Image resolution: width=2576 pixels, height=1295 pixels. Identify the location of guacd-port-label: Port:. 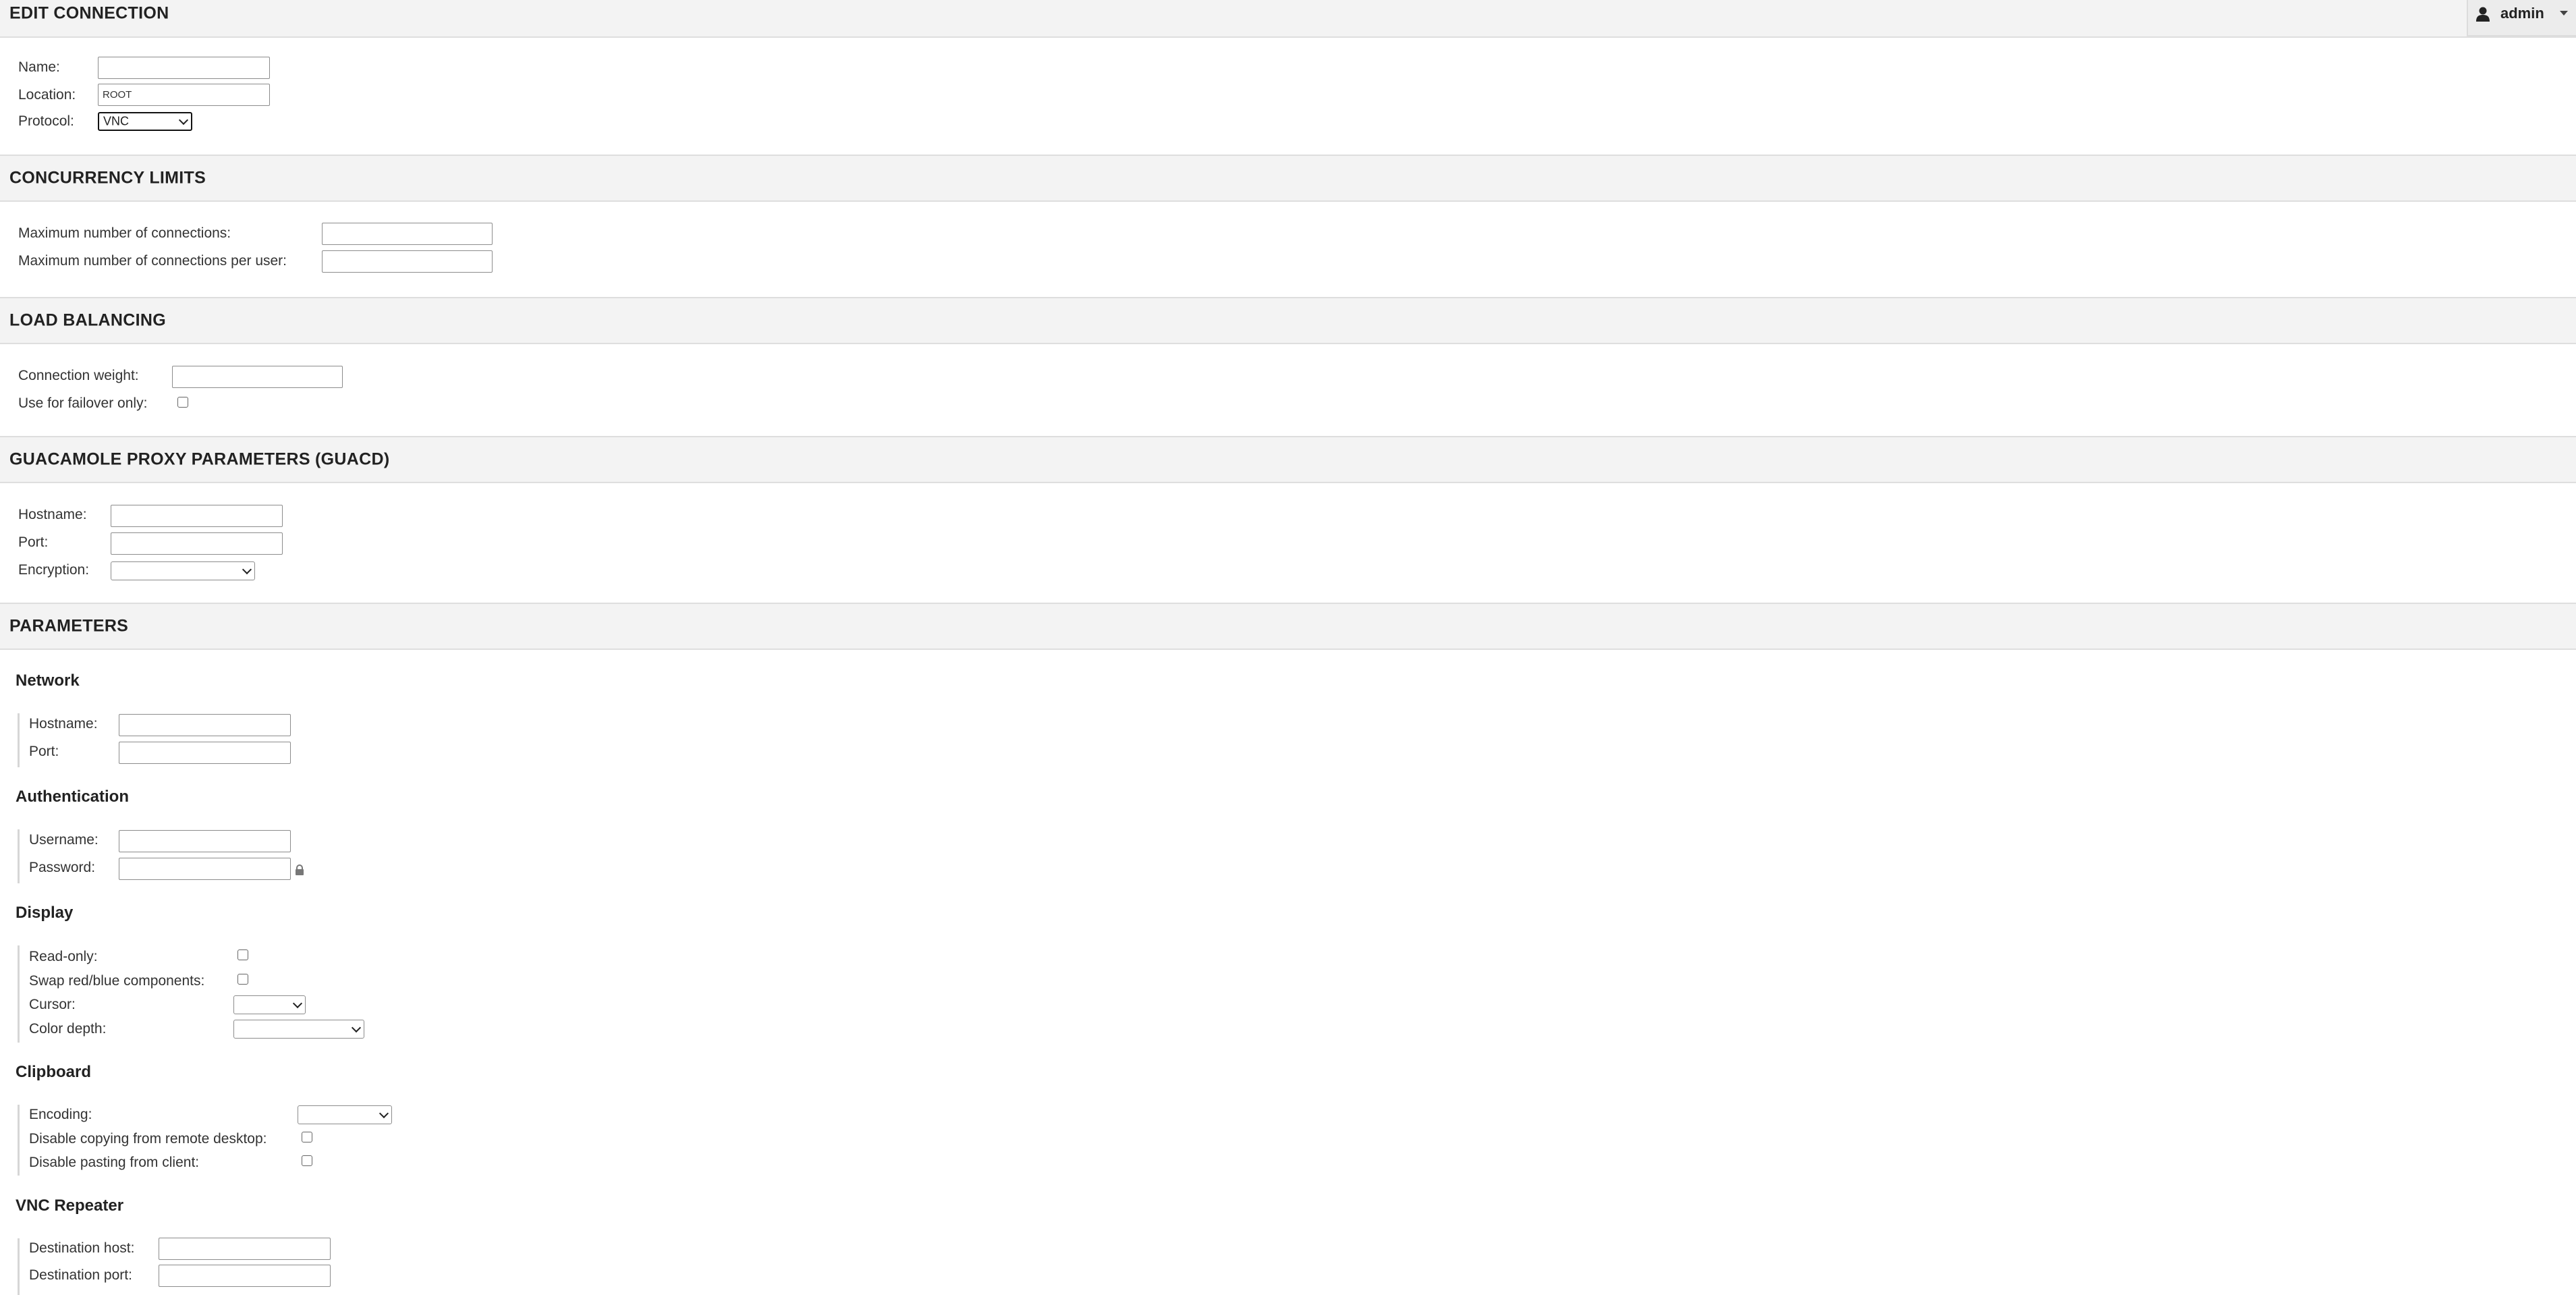
(33, 542).